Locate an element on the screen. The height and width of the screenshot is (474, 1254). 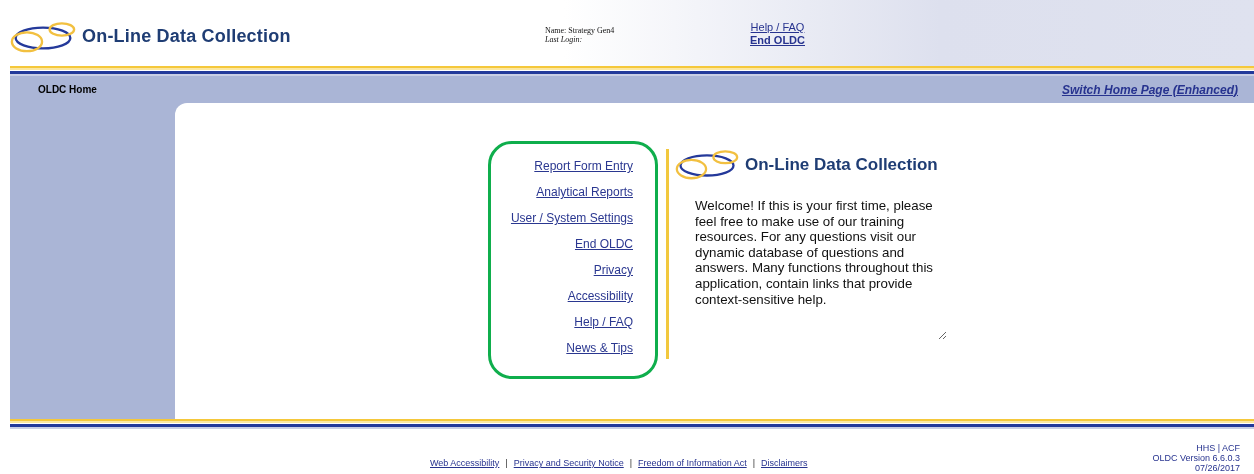
user-name: Name: Strategy Gen4 is located at coordinates (580, 30).